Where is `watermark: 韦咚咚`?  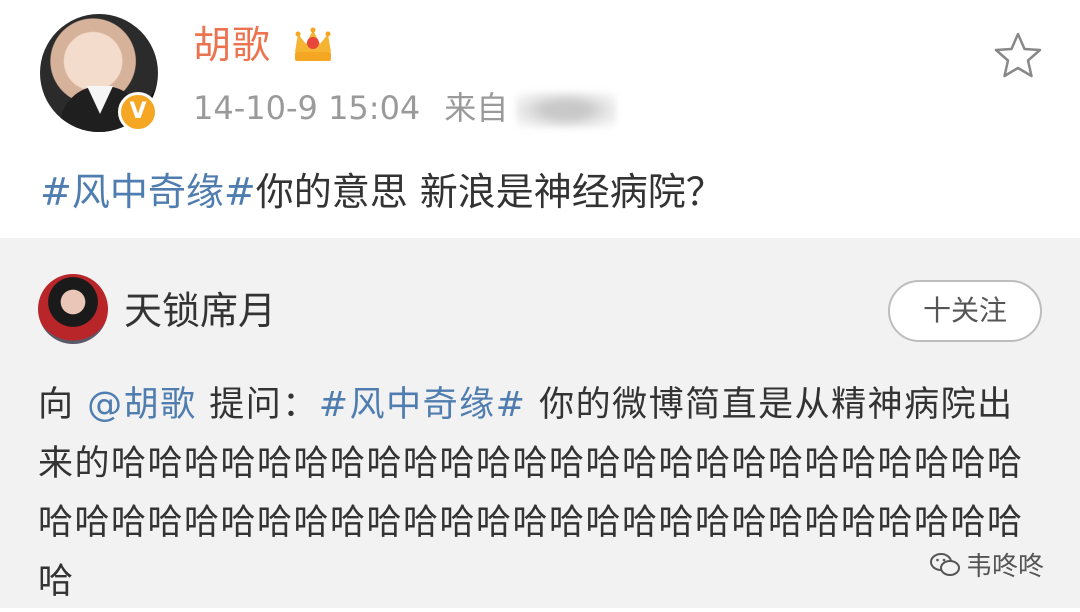
watermark: 韦咚咚 is located at coordinates (987, 564).